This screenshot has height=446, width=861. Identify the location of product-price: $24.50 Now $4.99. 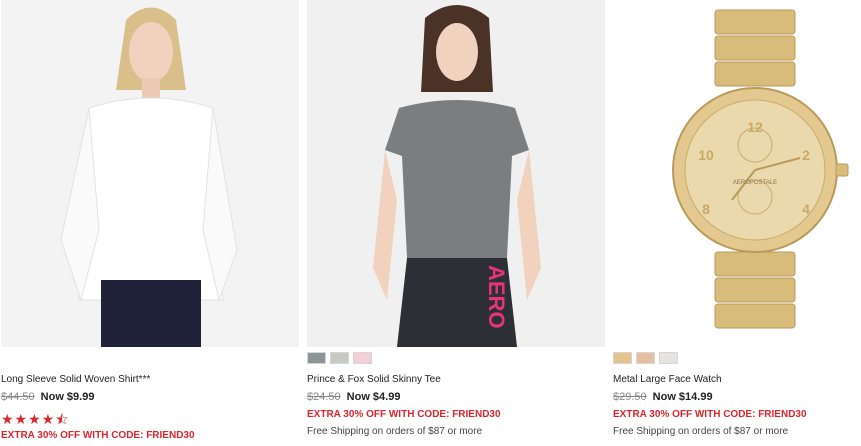
(353, 397).